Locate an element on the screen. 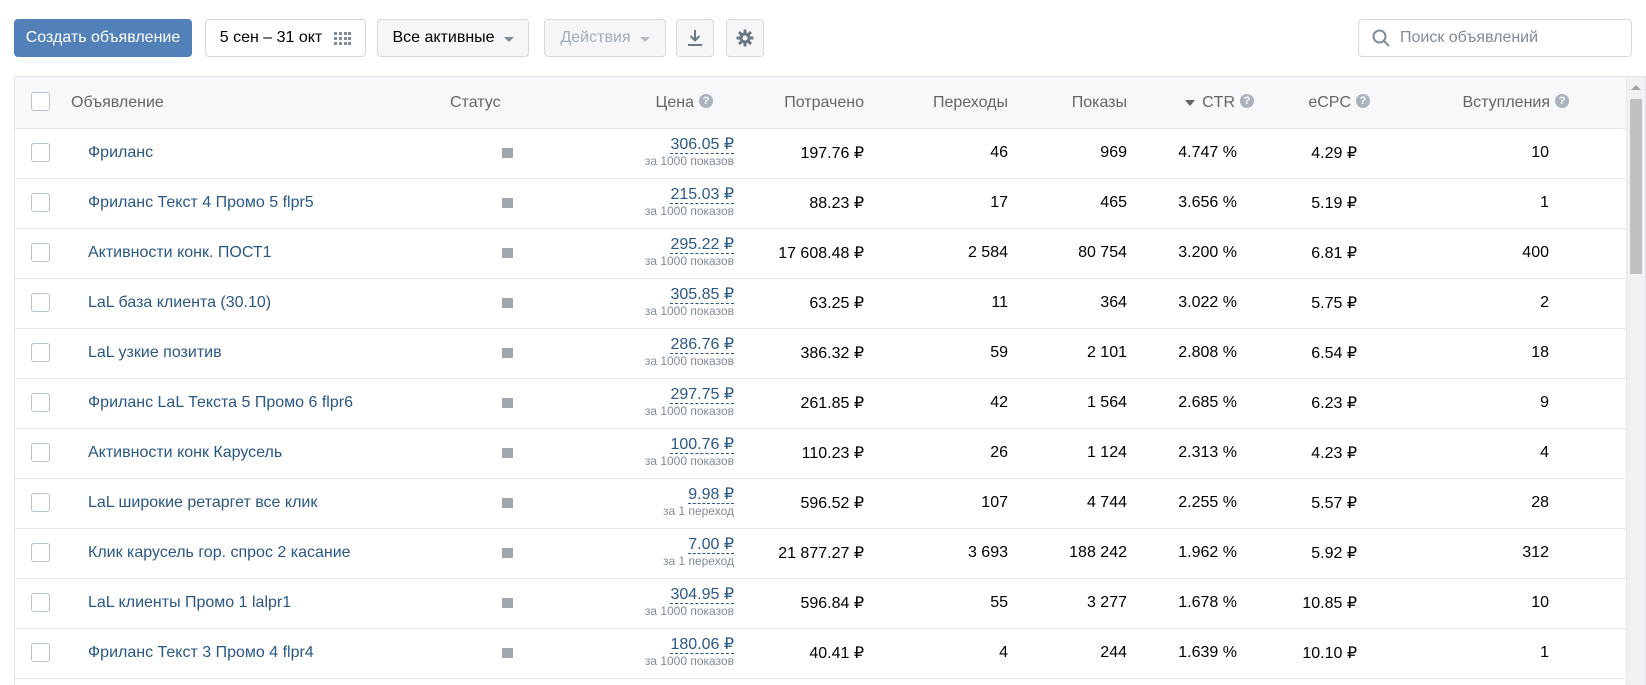  impressions-cell: 969 is located at coordinates (1113, 152).